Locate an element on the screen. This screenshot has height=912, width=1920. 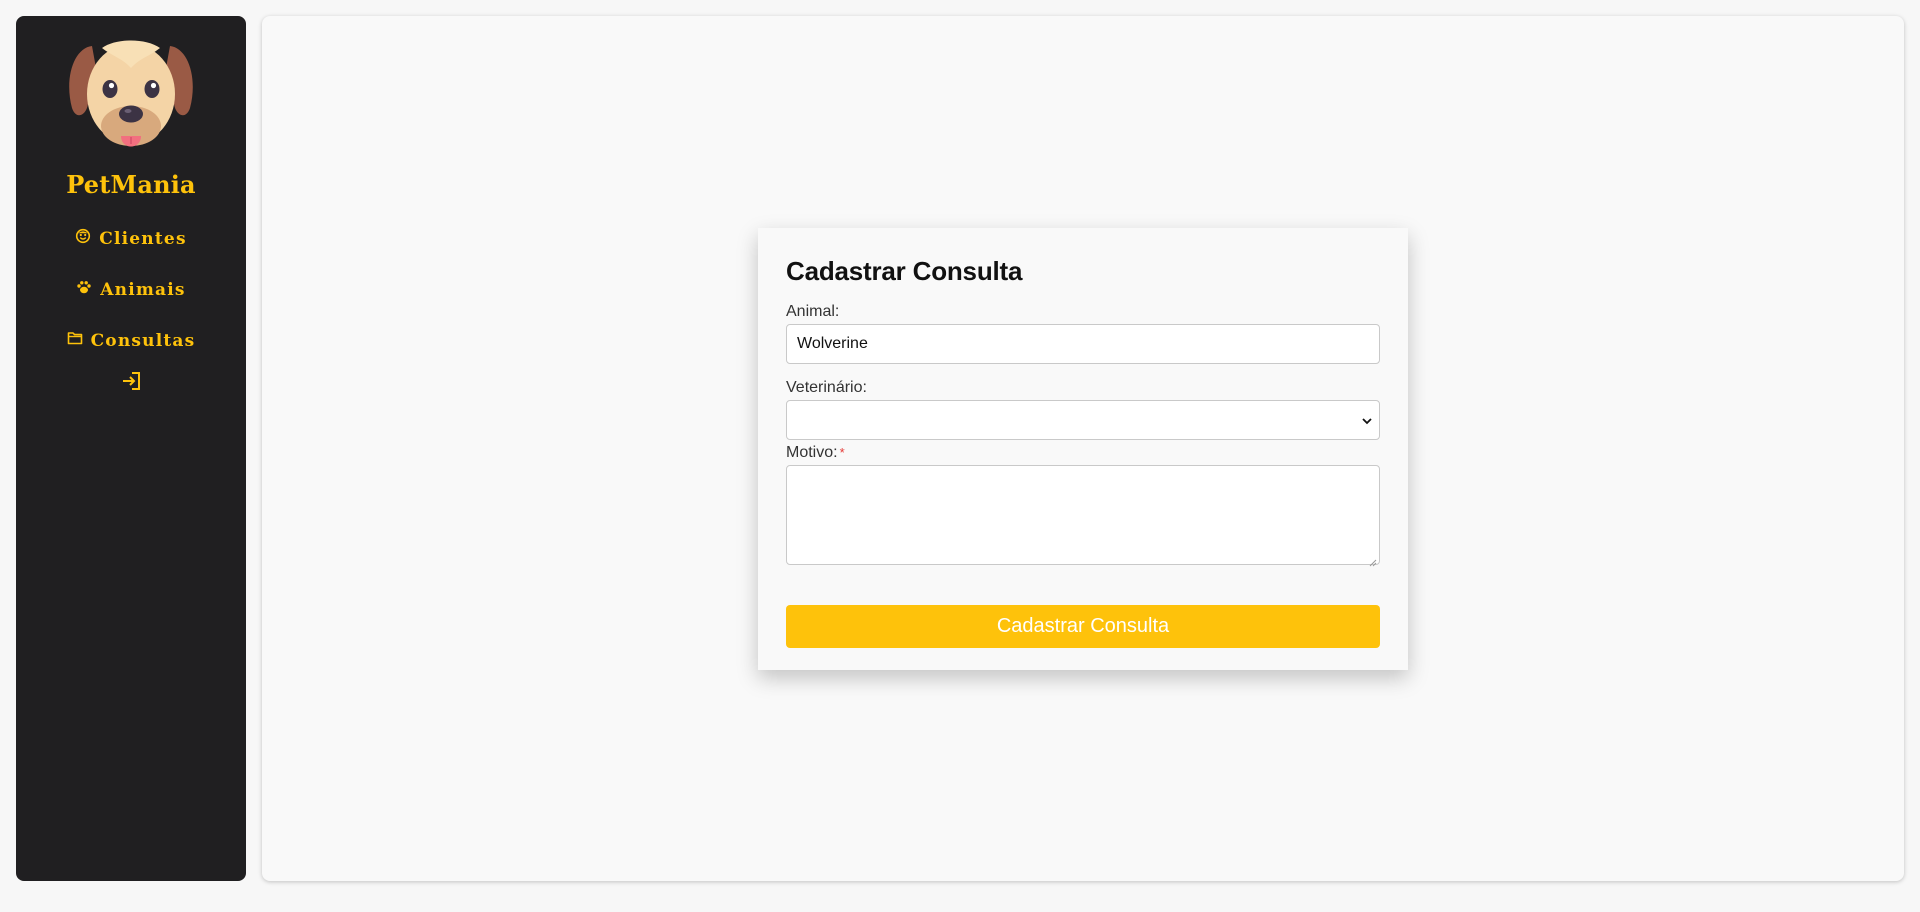
brand-name: PetMania is located at coordinates (131, 184).